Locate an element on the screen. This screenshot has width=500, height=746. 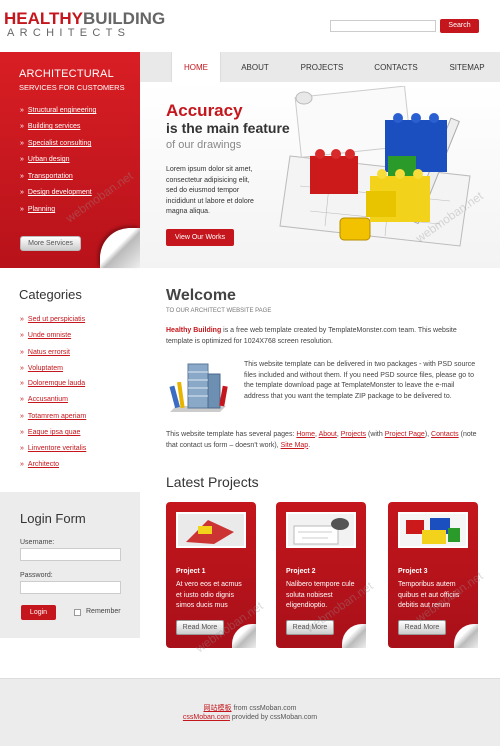
latest-projects-title: Latest Projects is located at coordinates (212, 482).